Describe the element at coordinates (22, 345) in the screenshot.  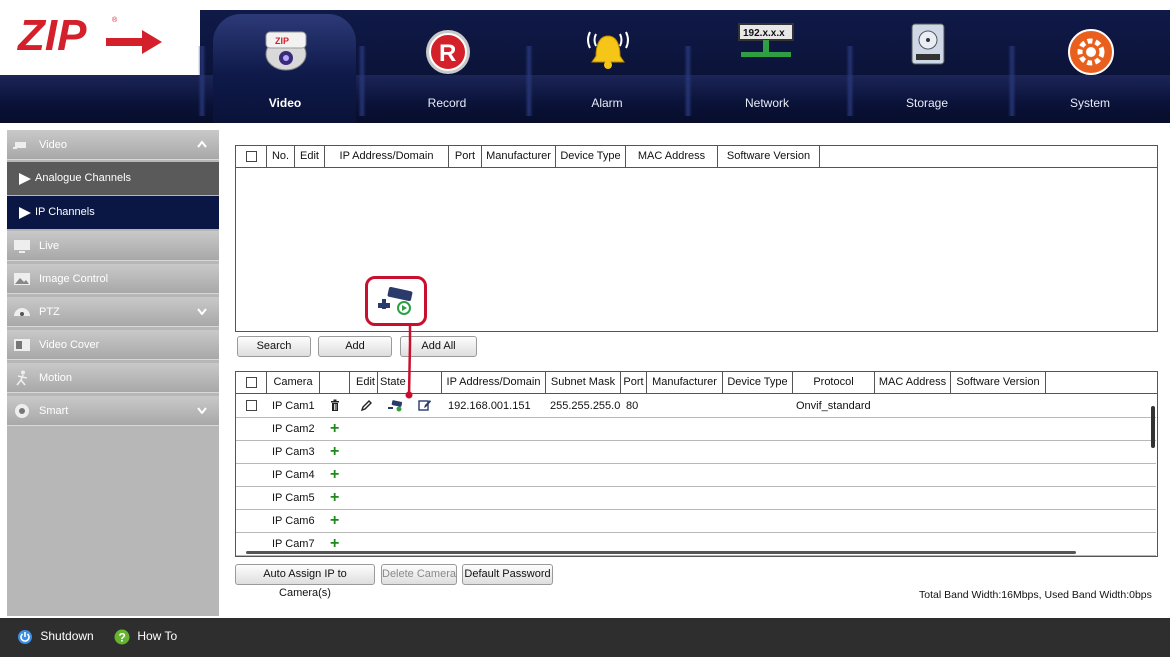
I see `video-cover-icon` at that location.